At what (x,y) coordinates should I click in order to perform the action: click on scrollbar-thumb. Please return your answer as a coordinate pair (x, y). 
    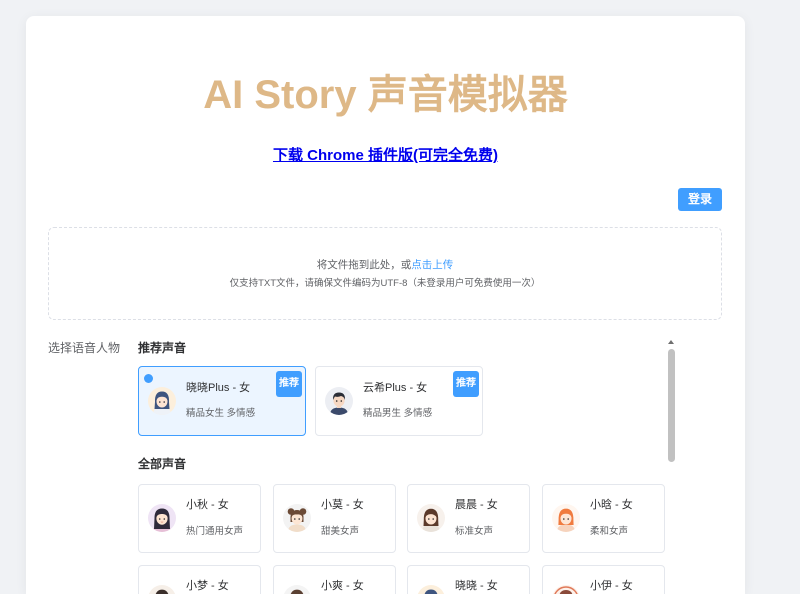
    Looking at the image, I should click on (671, 405).